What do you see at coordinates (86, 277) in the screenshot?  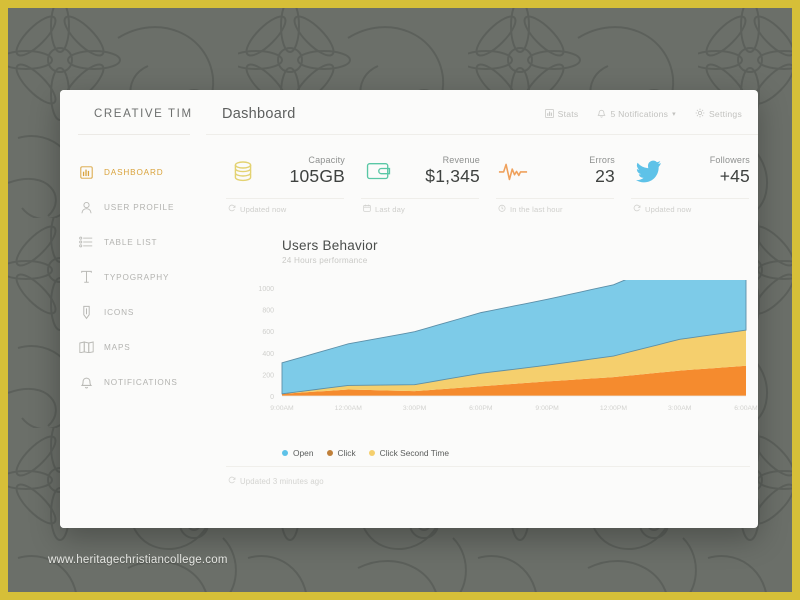 I see `typography-icon` at bounding box center [86, 277].